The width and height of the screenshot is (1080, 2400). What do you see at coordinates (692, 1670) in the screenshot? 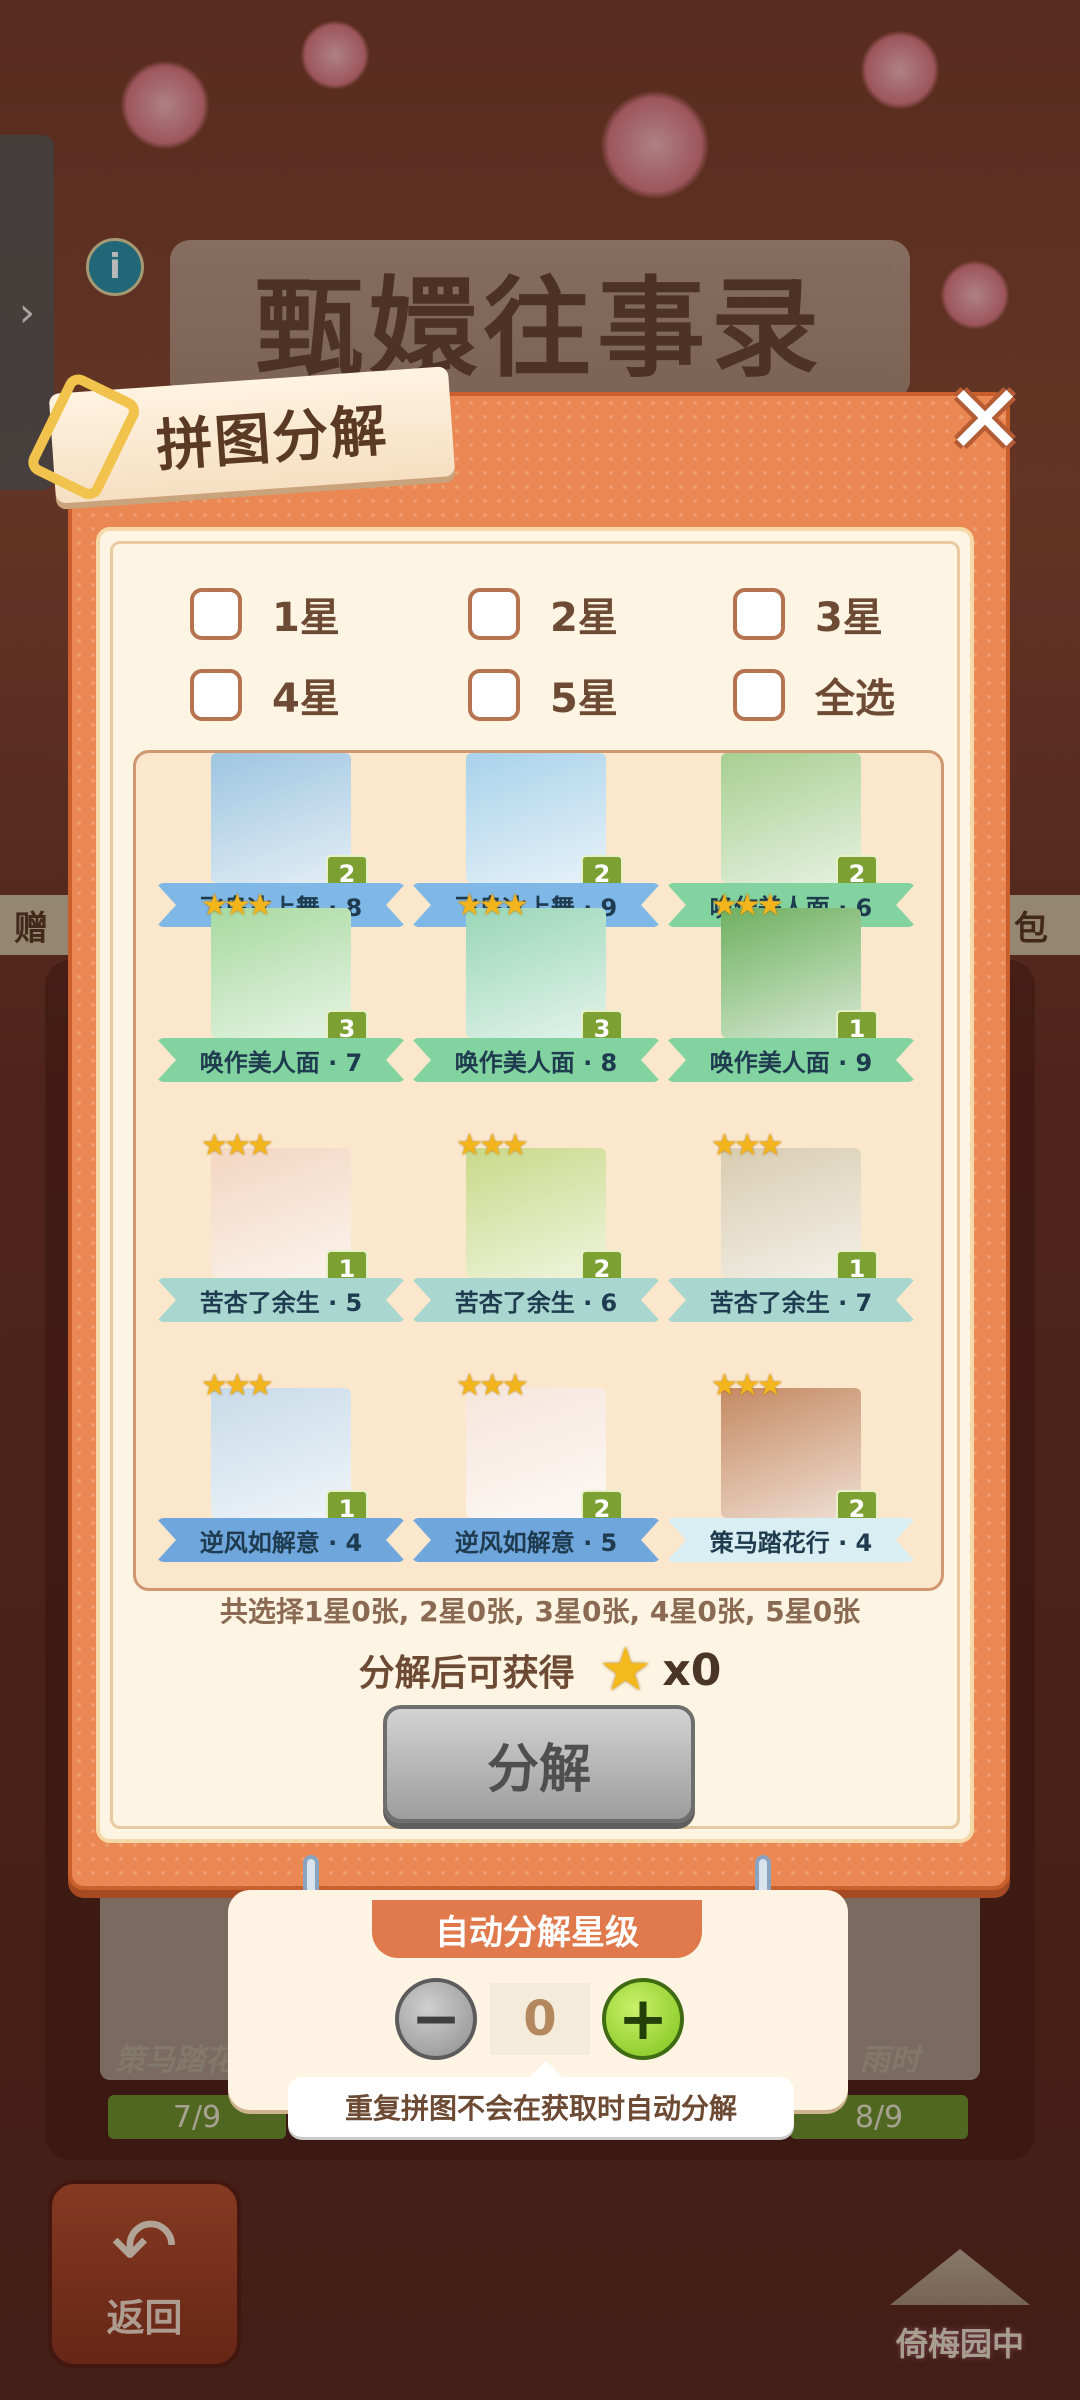
I see `reward-quantity: x0` at bounding box center [692, 1670].